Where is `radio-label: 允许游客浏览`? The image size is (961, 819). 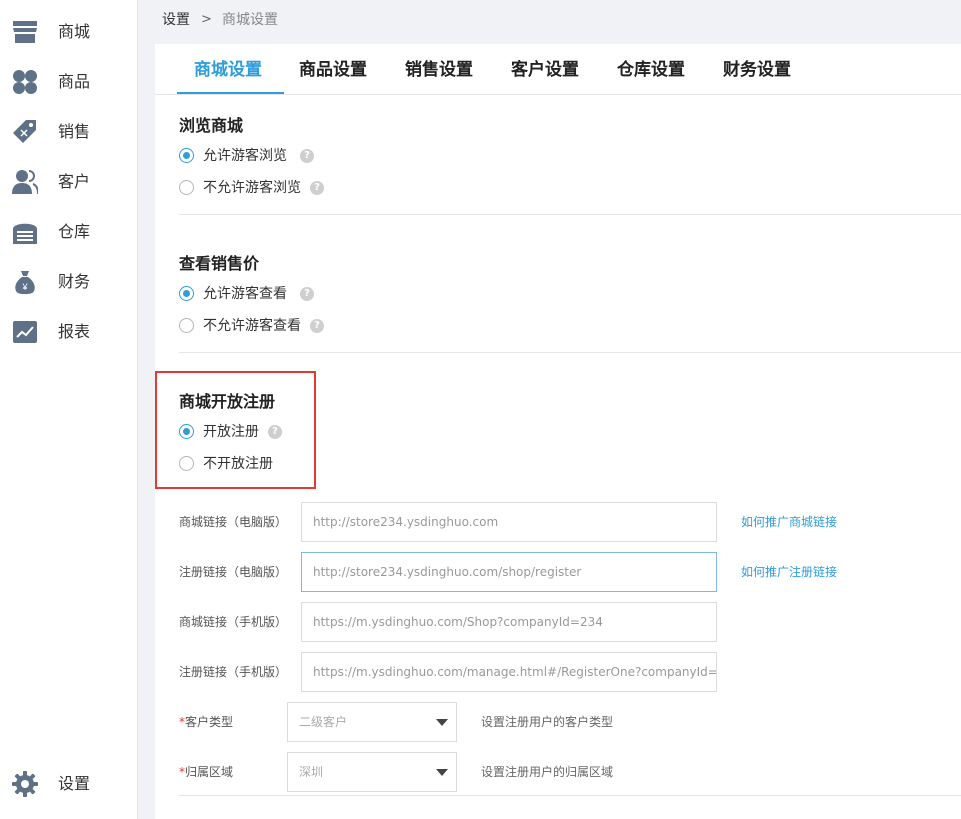
radio-label: 允许游客浏览 is located at coordinates (245, 156).